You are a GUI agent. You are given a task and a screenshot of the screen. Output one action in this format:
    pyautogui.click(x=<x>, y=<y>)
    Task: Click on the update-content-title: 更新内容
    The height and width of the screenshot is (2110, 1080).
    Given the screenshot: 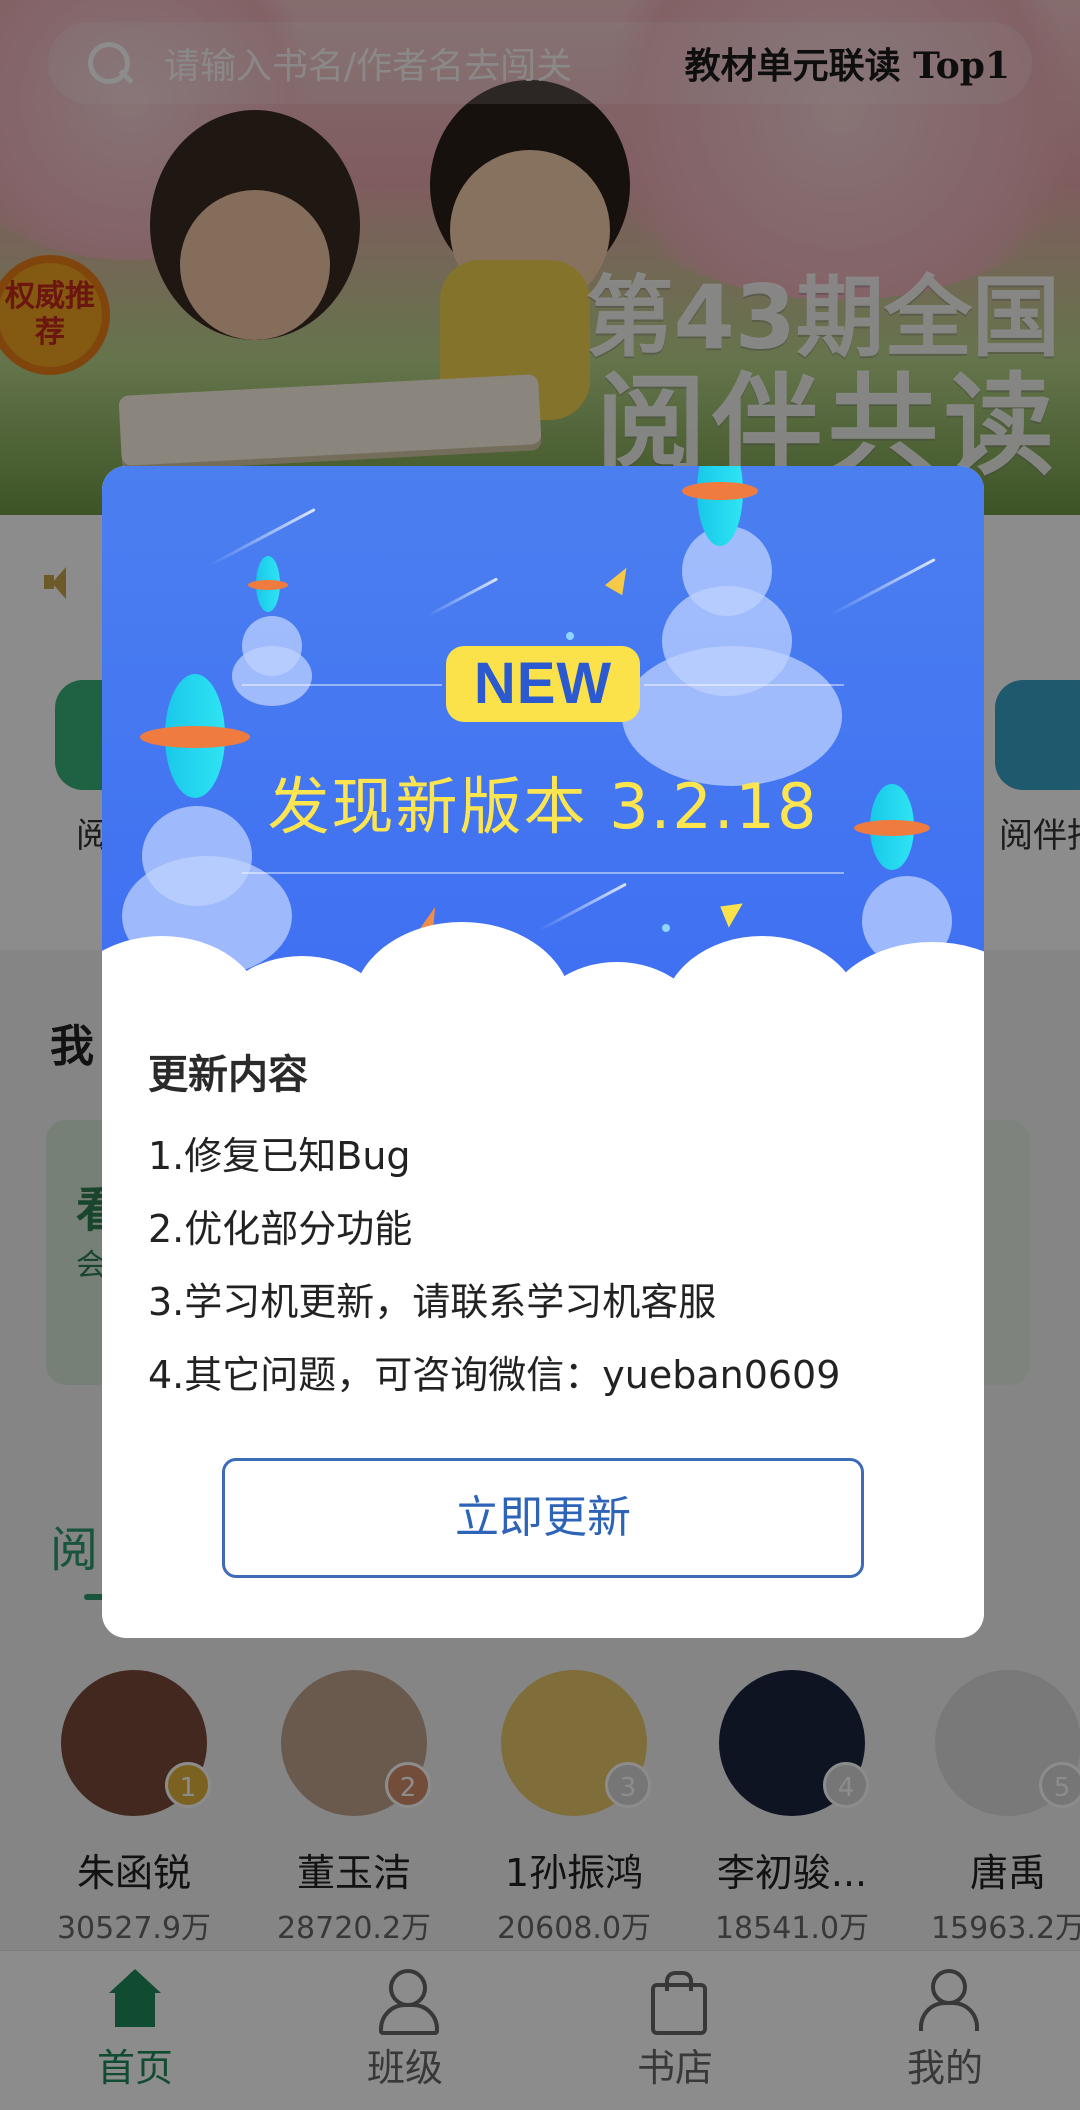 What is the action you would take?
    pyautogui.click(x=228, y=1075)
    